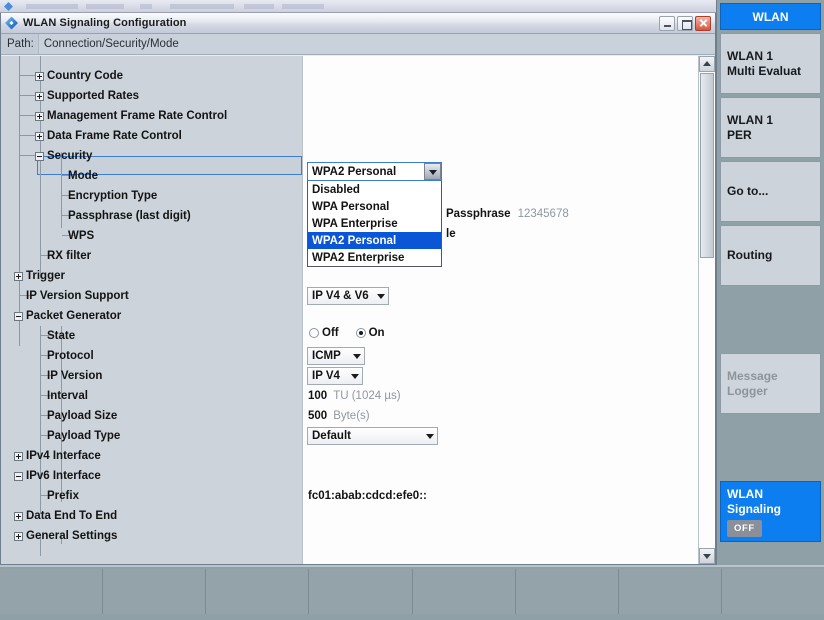 The width and height of the screenshot is (824, 620). I want to click on window-title: WLAN Signaling Configuration, so click(105, 23).